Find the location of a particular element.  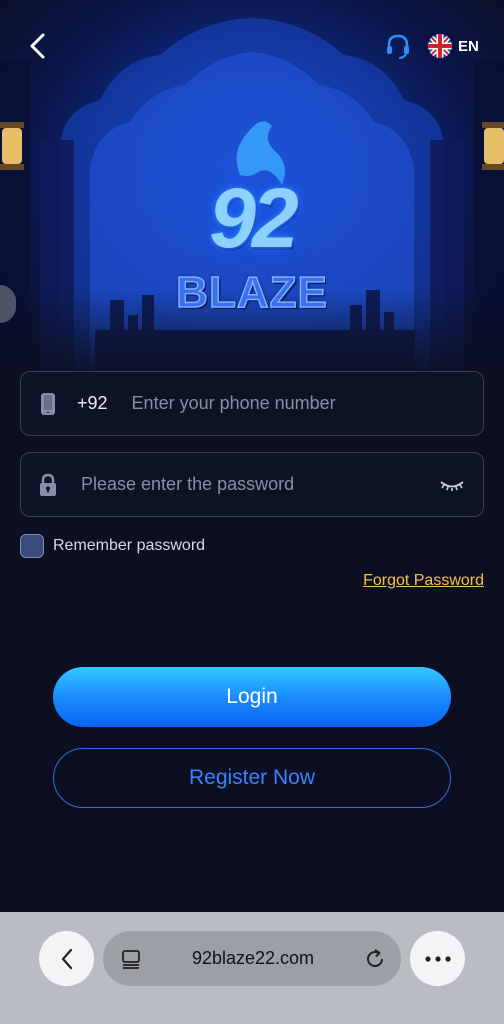

eye-closed-icon is located at coordinates (452, 485).